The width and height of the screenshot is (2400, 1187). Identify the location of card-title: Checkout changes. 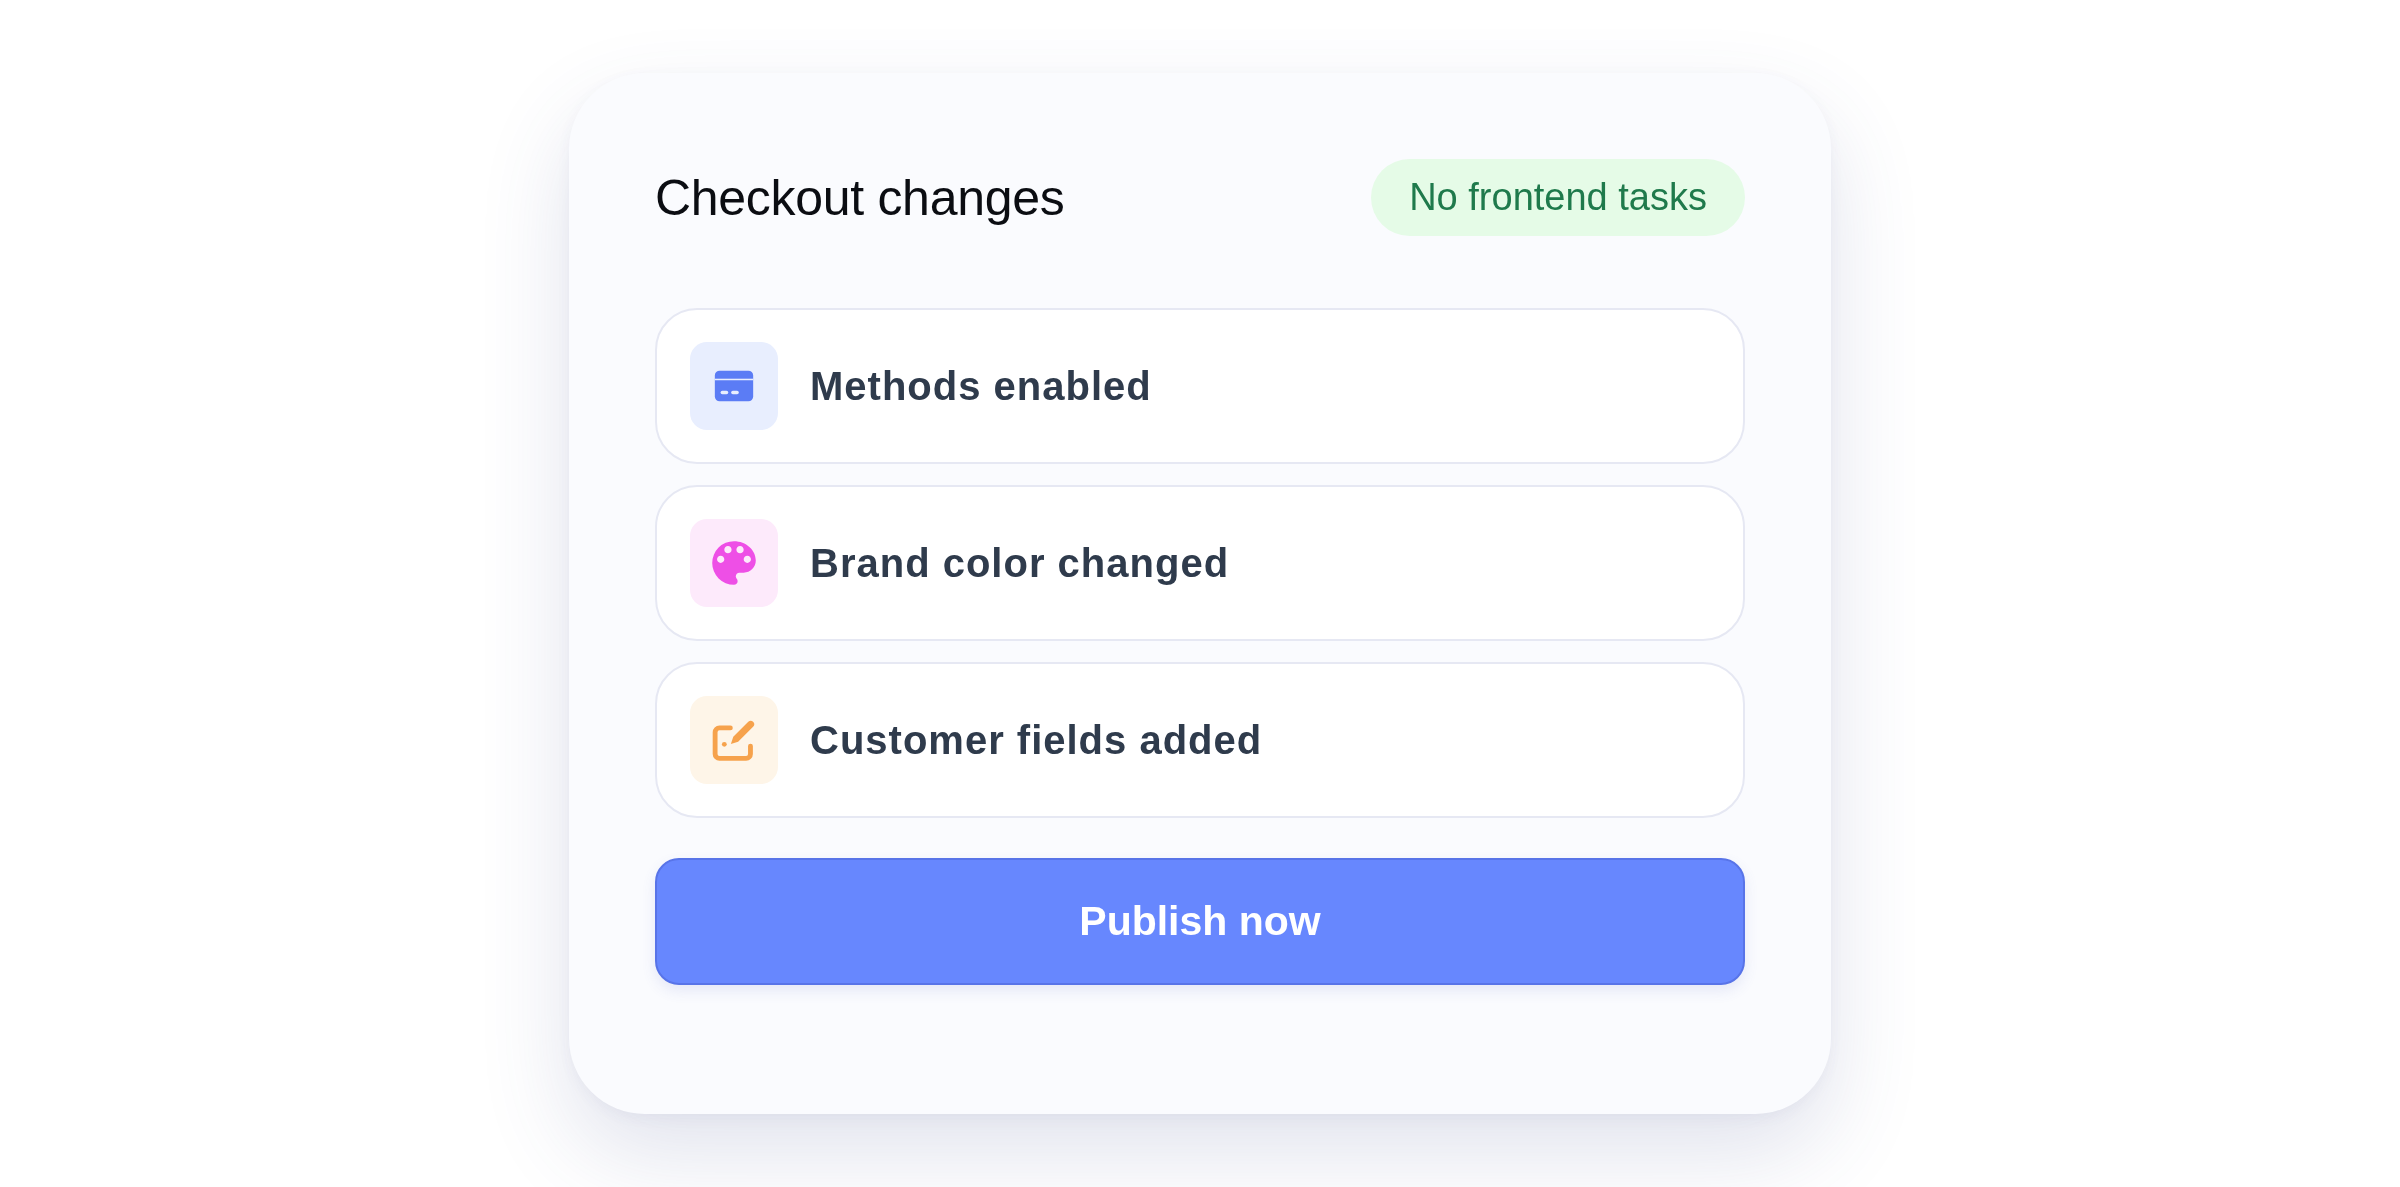
(860, 197).